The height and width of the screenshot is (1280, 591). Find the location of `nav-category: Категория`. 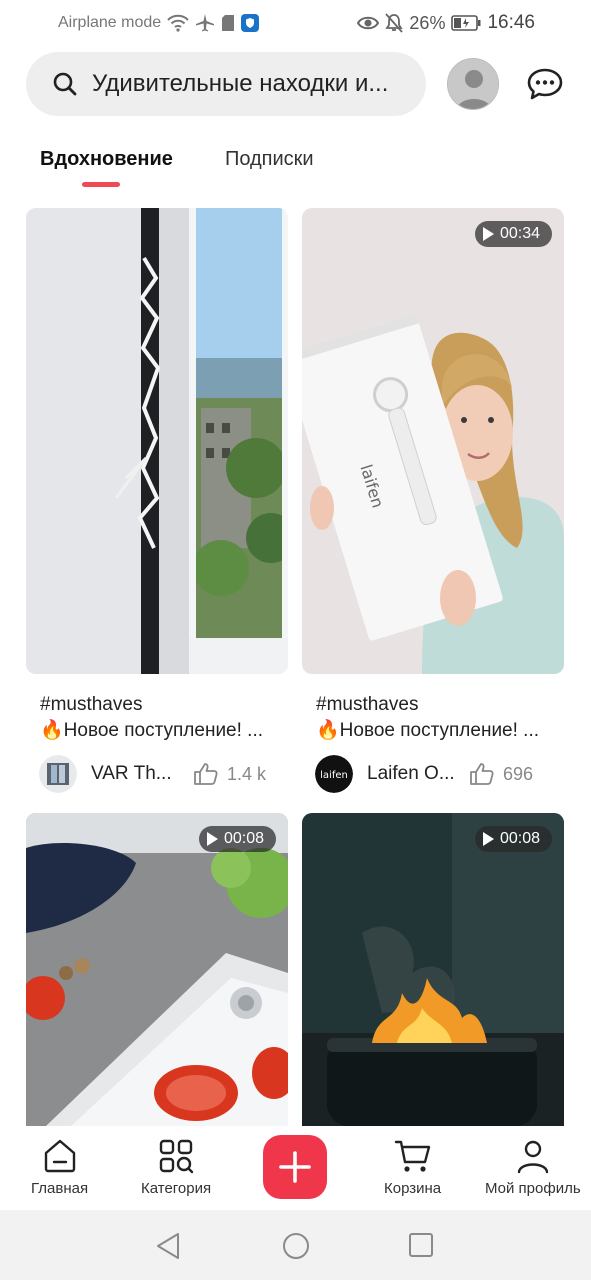

nav-category: Категория is located at coordinates (176, 1167).